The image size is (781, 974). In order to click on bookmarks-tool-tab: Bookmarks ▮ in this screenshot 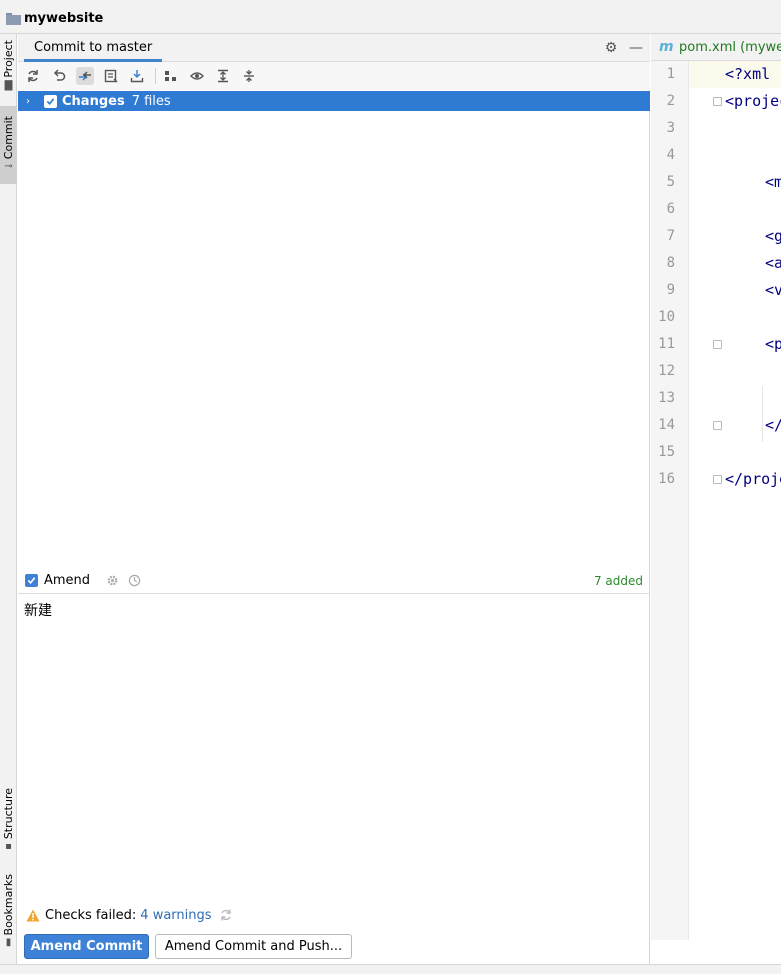, I will do `click(8, 916)`.